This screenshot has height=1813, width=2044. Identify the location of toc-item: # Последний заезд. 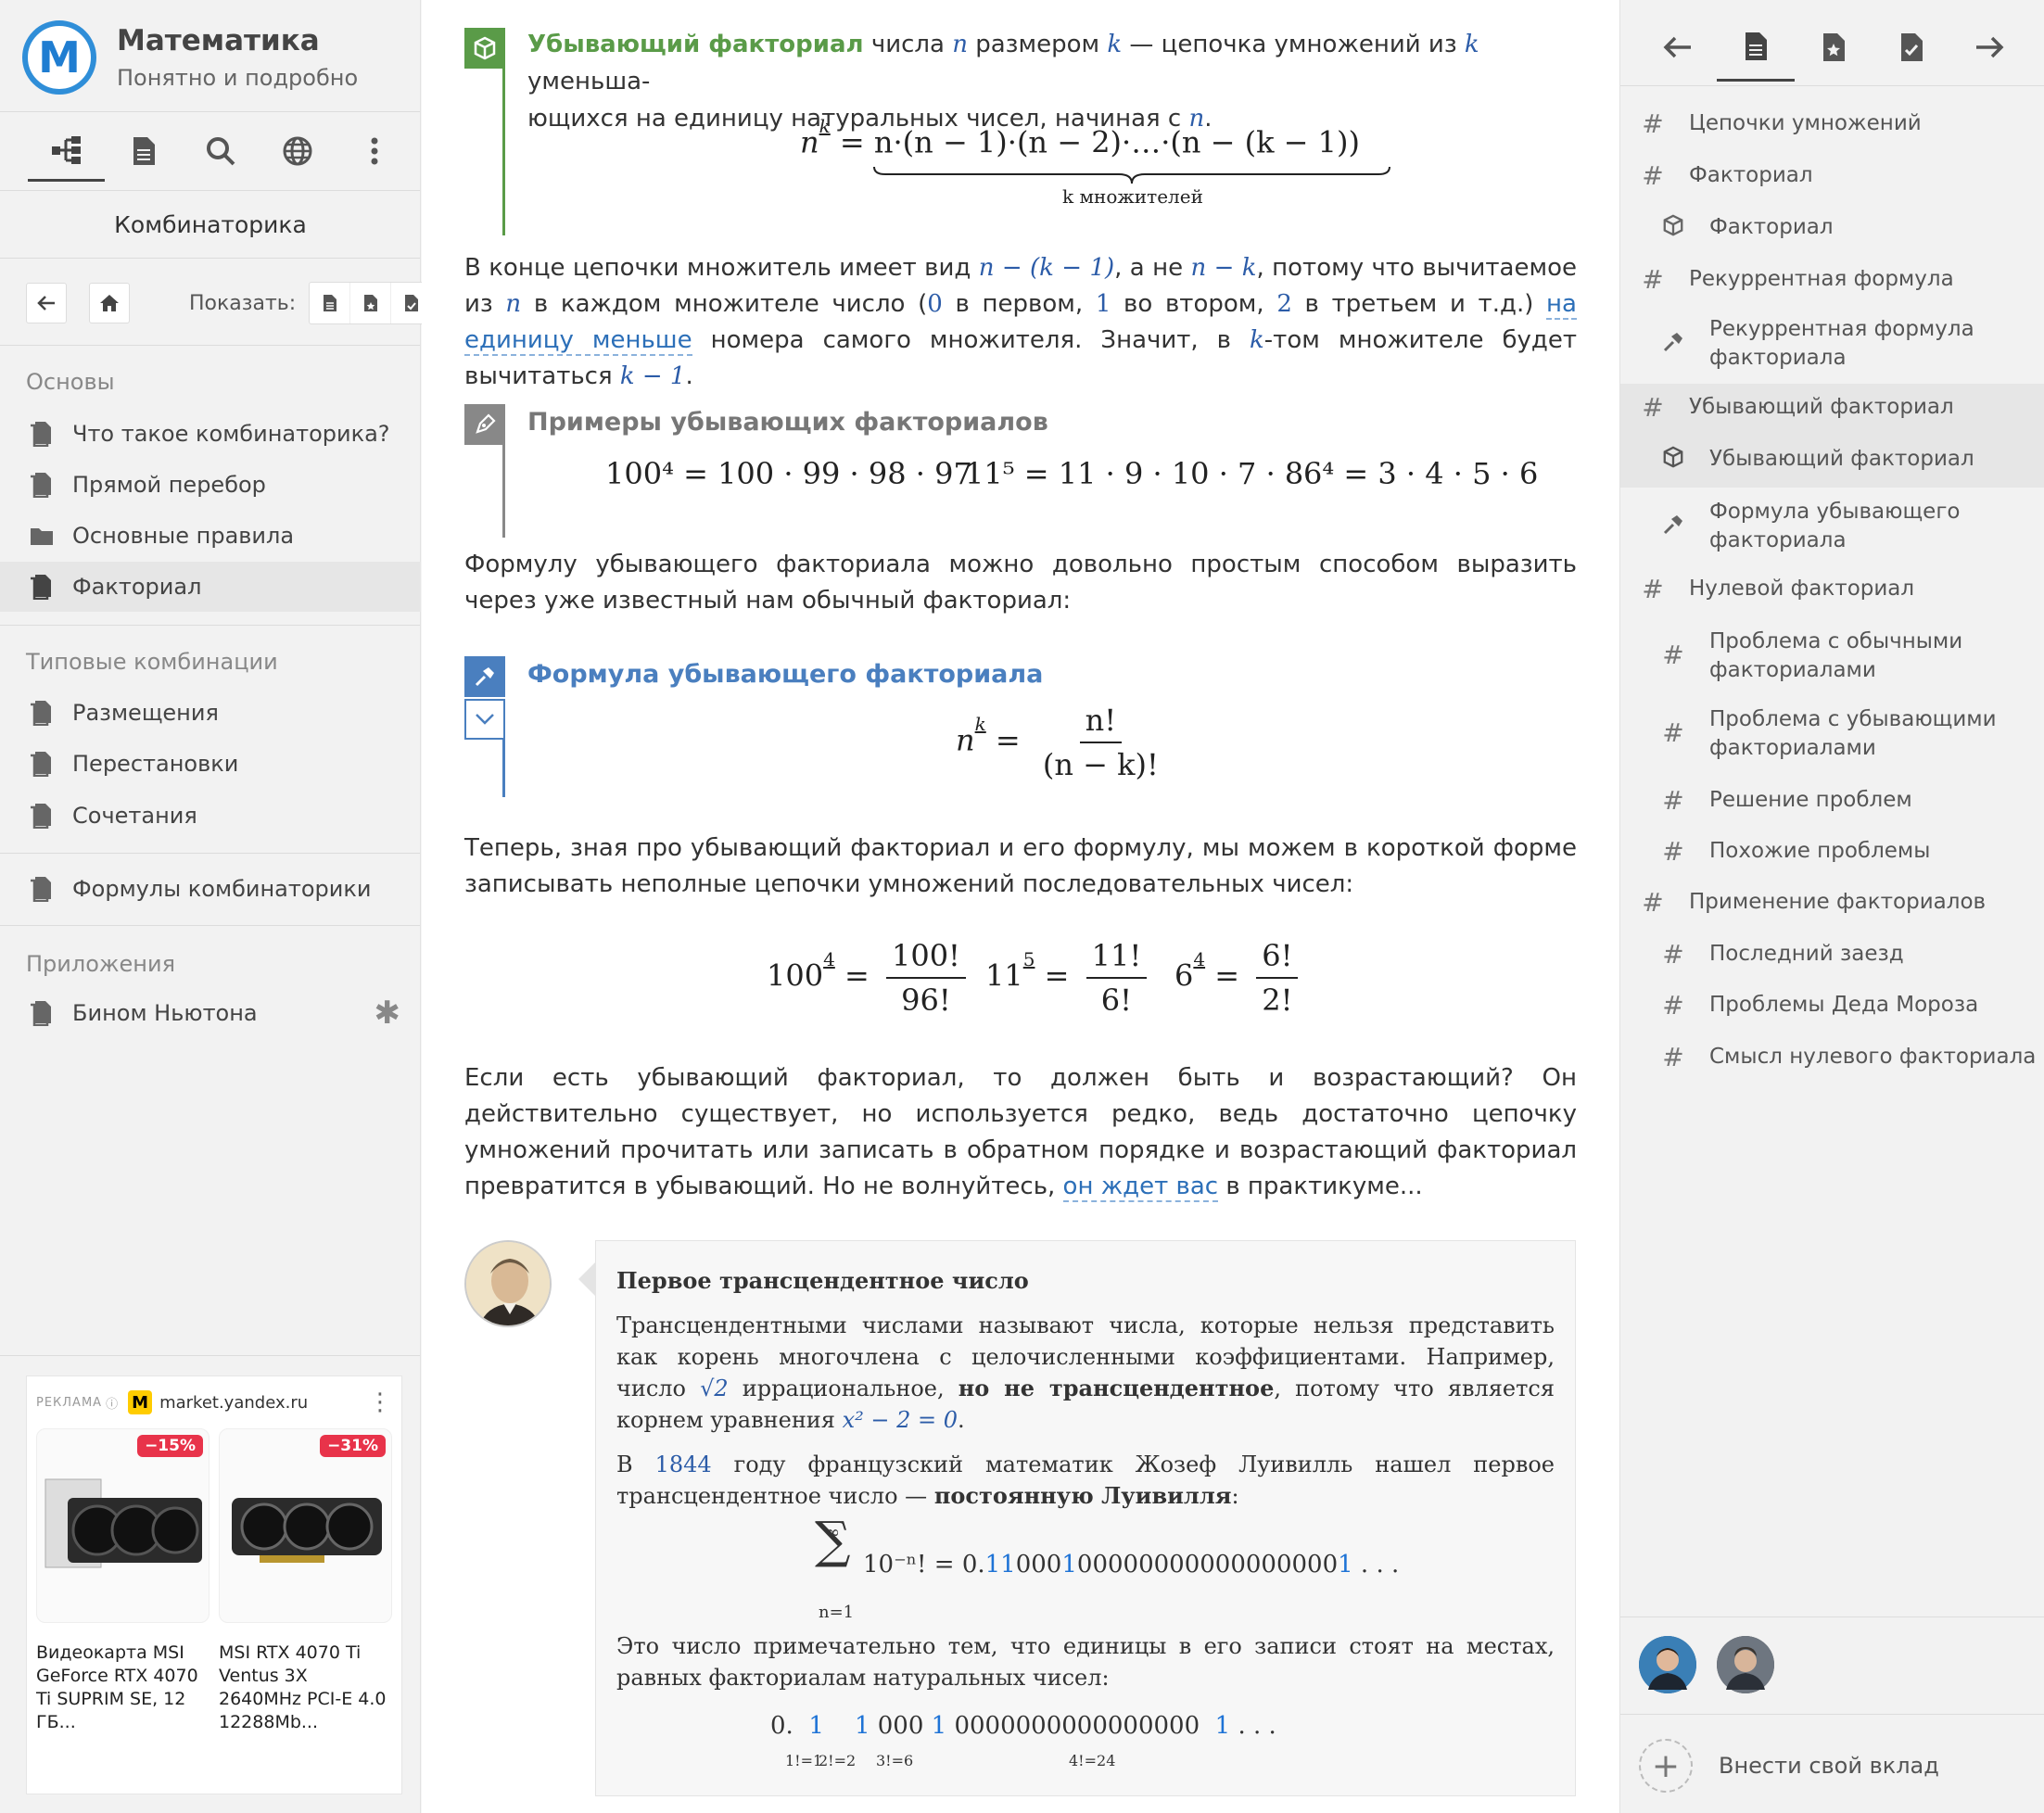
(1832, 958).